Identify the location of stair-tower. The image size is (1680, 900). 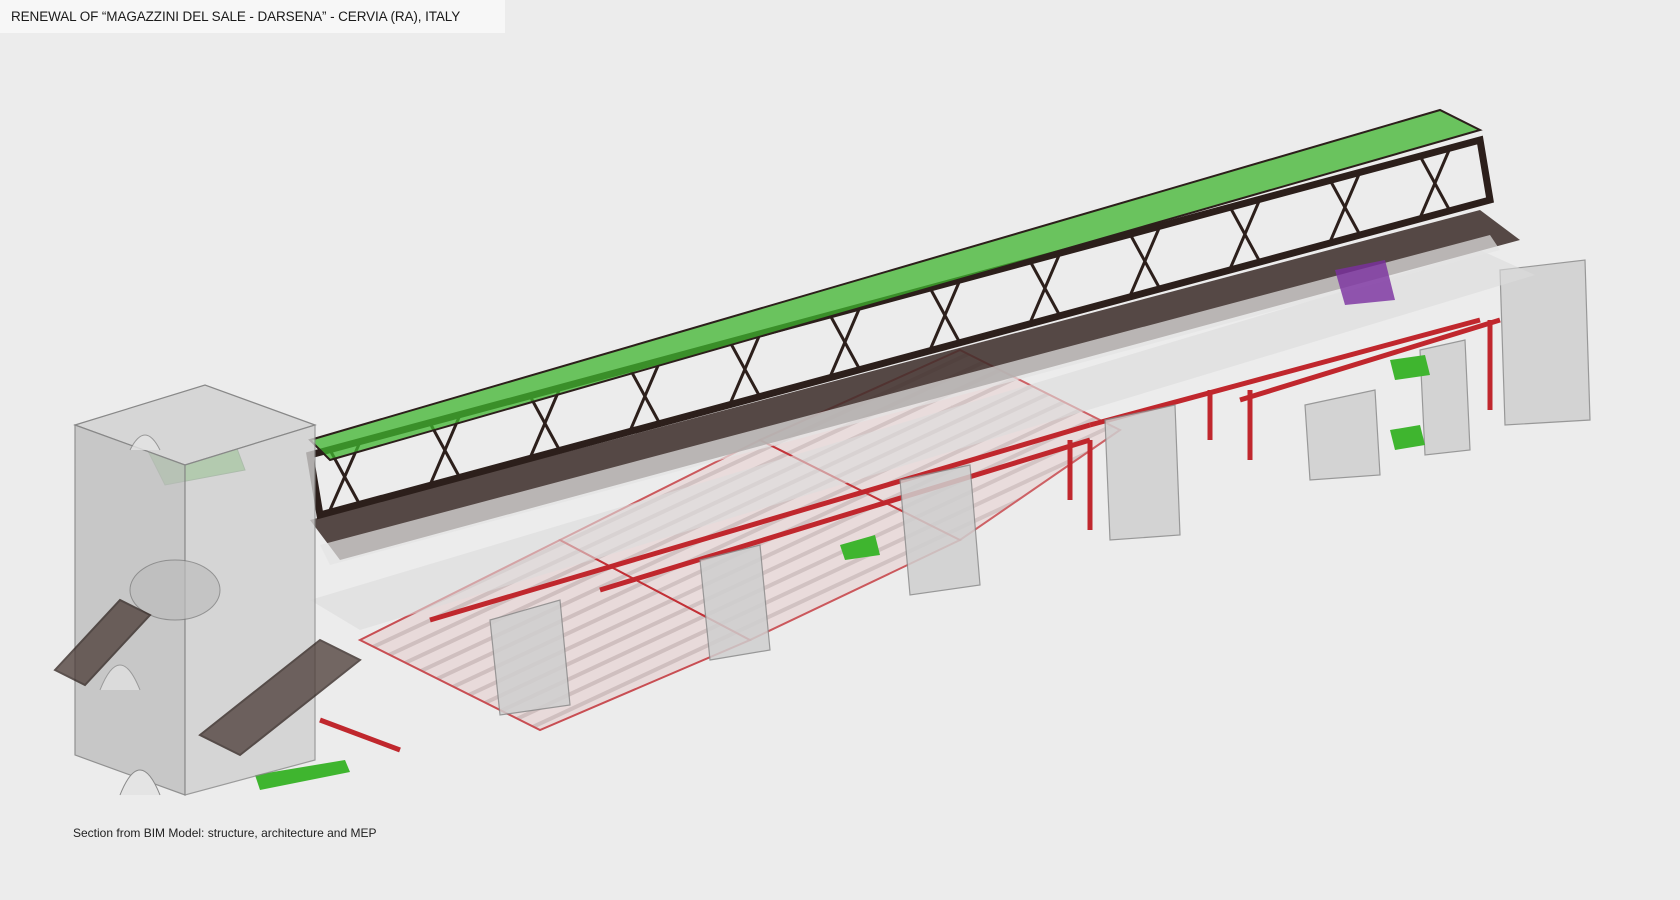
(195, 590).